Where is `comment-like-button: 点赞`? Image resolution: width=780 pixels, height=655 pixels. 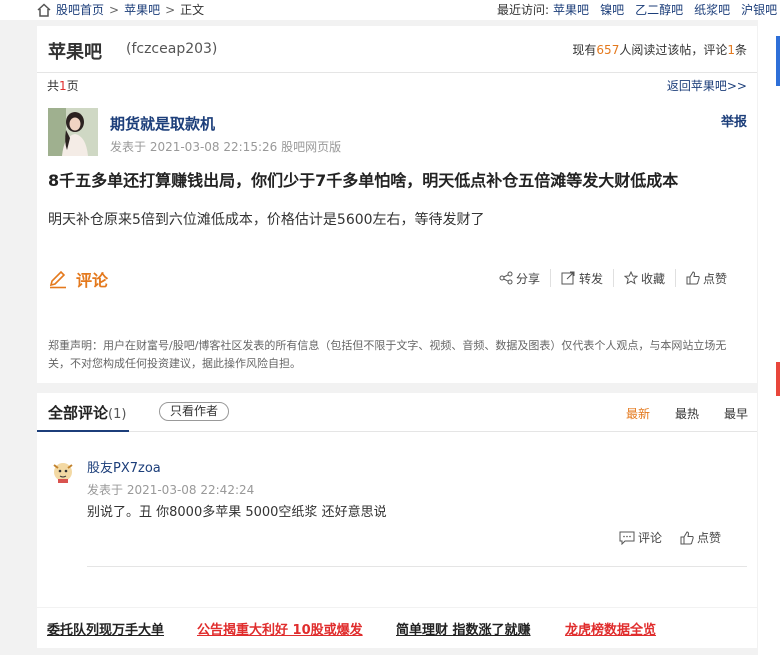
comment-like-button: 点赞 is located at coordinates (691, 537).